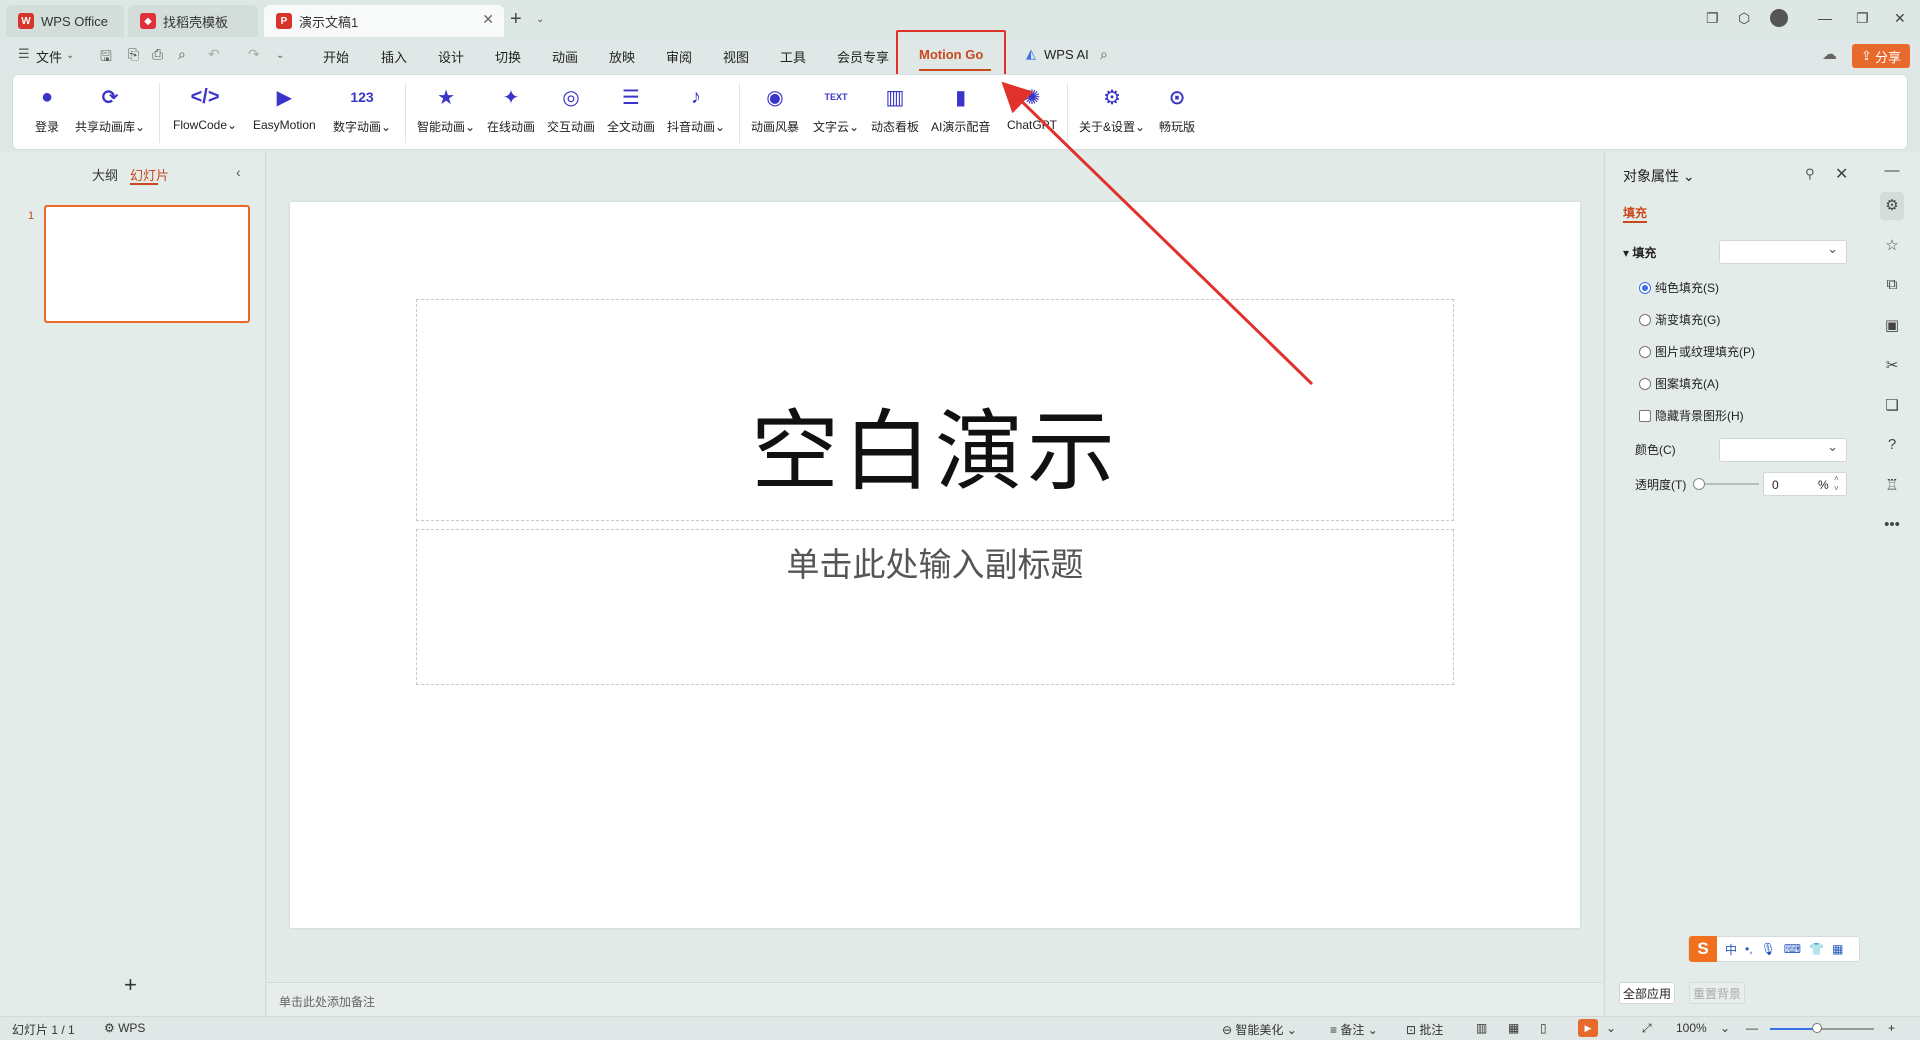  Describe the element at coordinates (1513, 1028) in the screenshot. I see `grid-view-icon: ▦` at that location.